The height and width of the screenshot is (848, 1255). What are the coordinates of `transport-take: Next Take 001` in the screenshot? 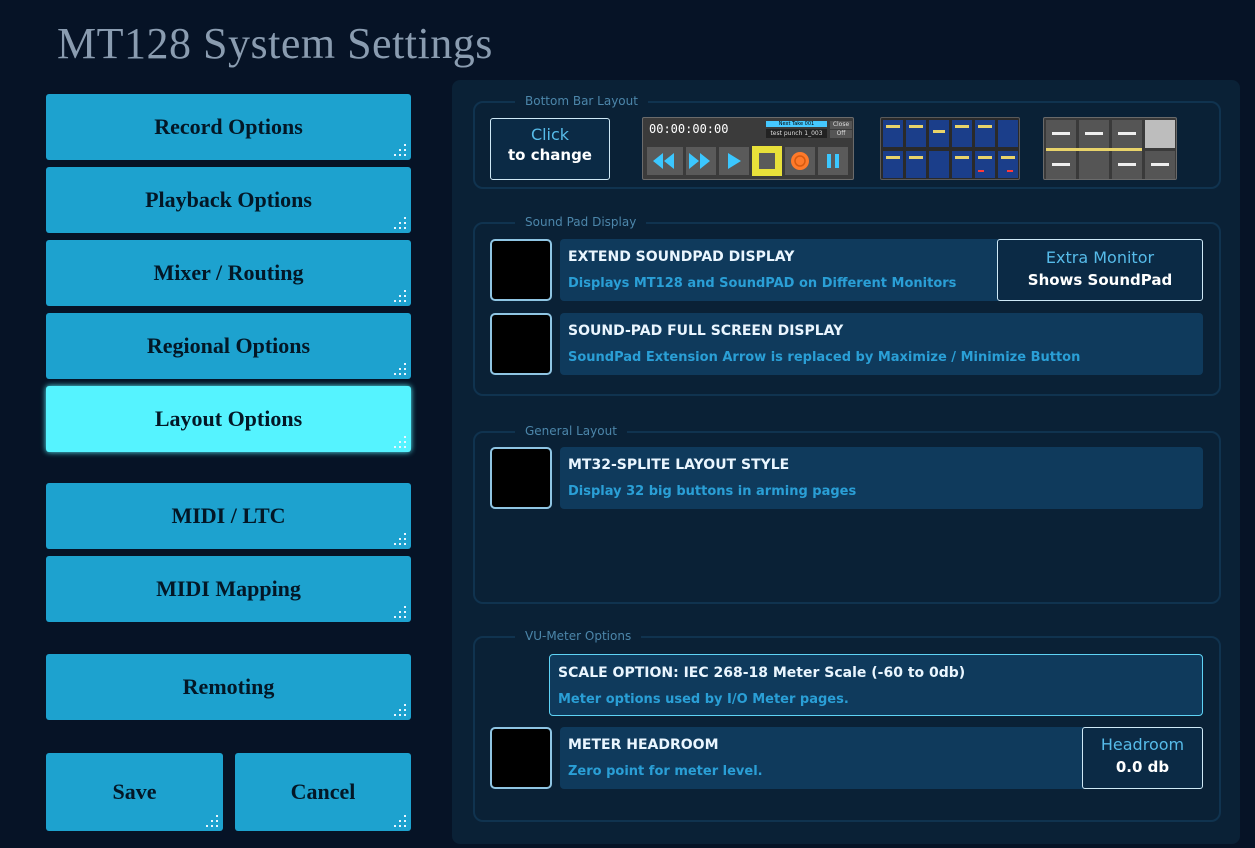 It's located at (796, 124).